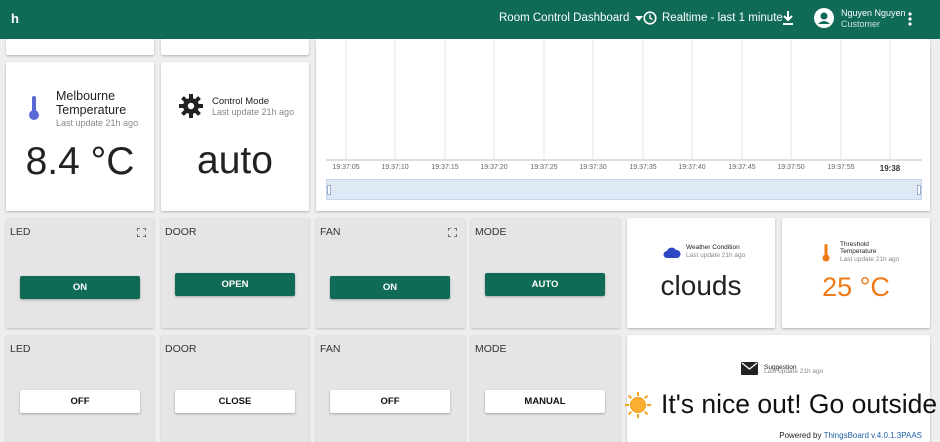 The width and height of the screenshot is (940, 442). I want to click on user-name: Nguyen Nguyen, so click(873, 13).